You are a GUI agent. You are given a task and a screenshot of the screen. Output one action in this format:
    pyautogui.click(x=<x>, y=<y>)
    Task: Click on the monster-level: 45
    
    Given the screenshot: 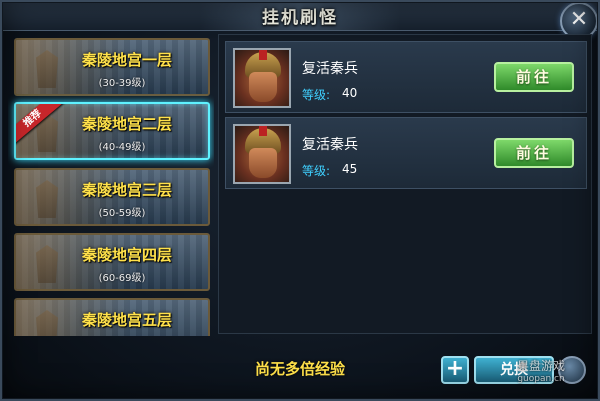 What is the action you would take?
    pyautogui.click(x=350, y=169)
    